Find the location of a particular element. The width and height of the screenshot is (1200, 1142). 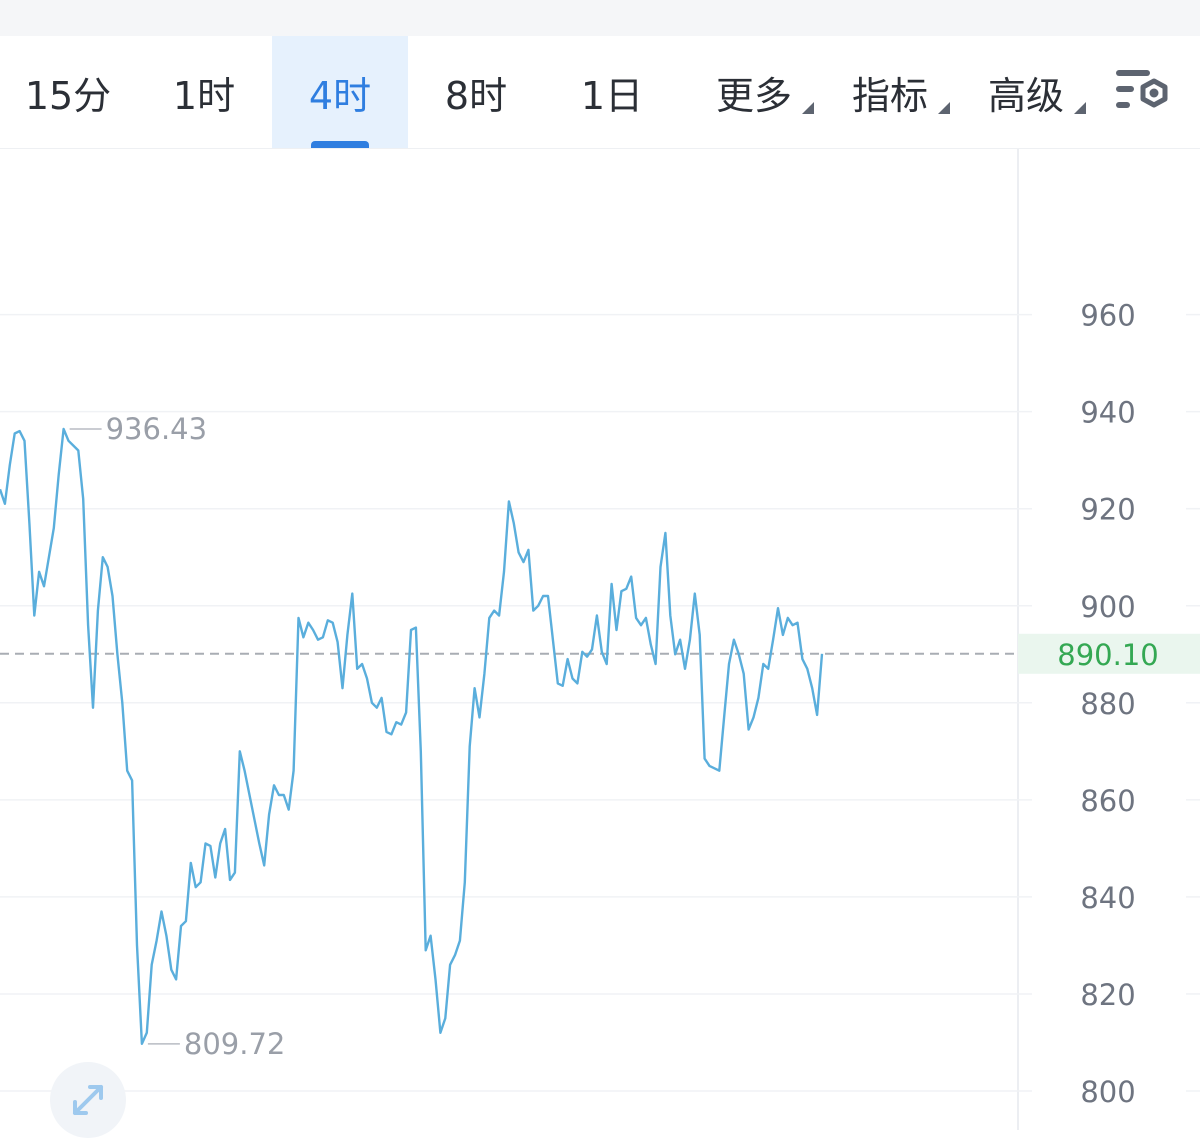

tab-4h: 4时 is located at coordinates (340, 92).